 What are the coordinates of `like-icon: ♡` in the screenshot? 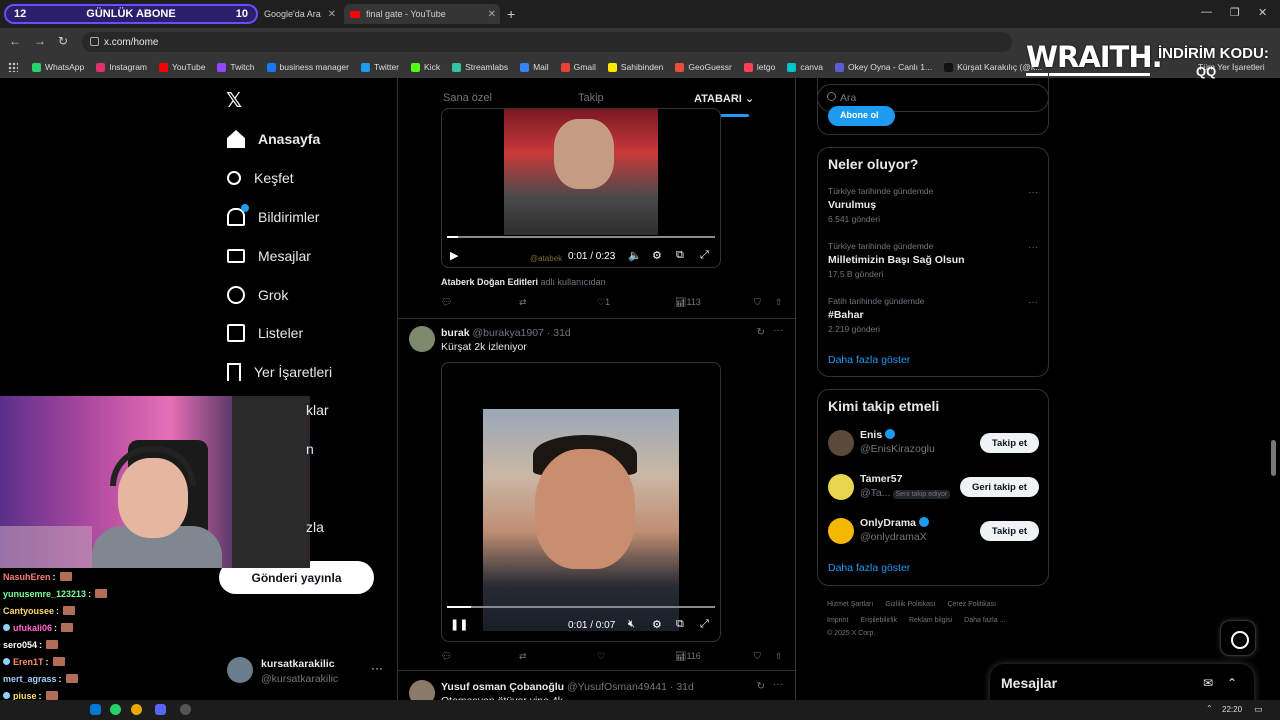 It's located at (601, 656).